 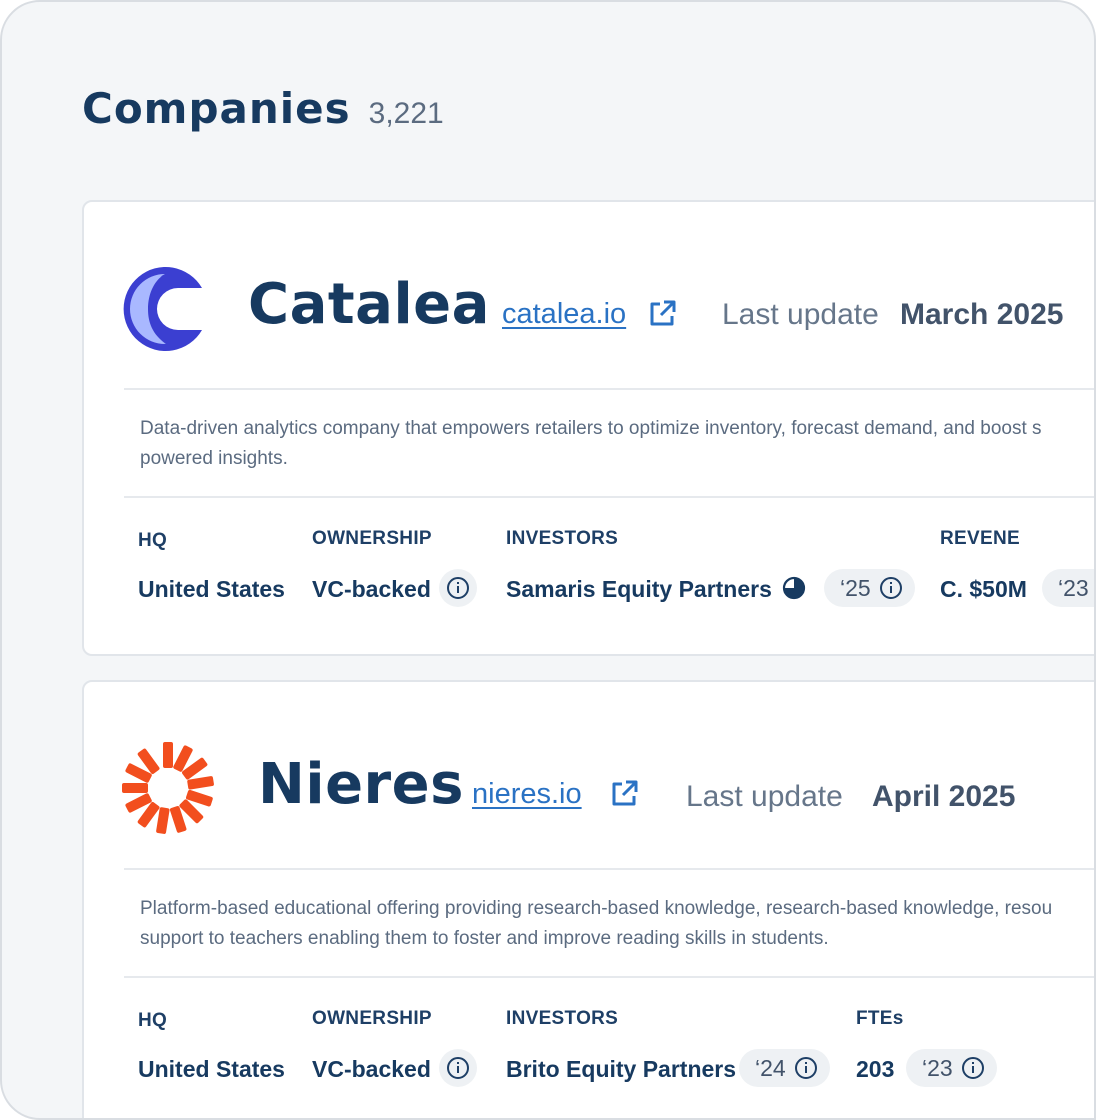 I want to click on revenue-year-badge: ‘23, so click(x=1068, y=588).